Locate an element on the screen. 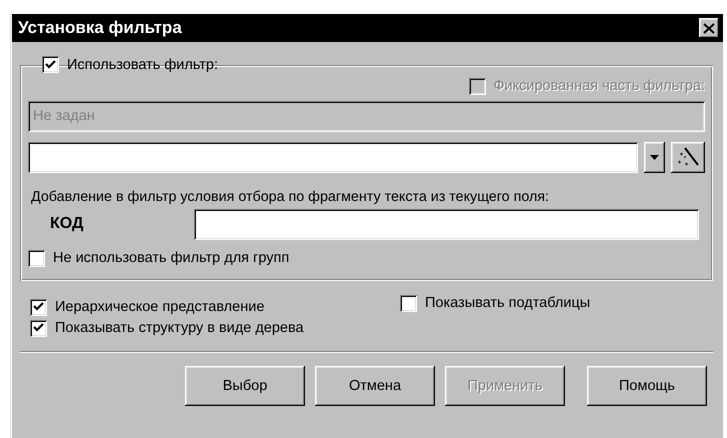 The width and height of the screenshot is (727, 438). checkbox-label: Фиксированная часть фильтра: is located at coordinates (599, 86).